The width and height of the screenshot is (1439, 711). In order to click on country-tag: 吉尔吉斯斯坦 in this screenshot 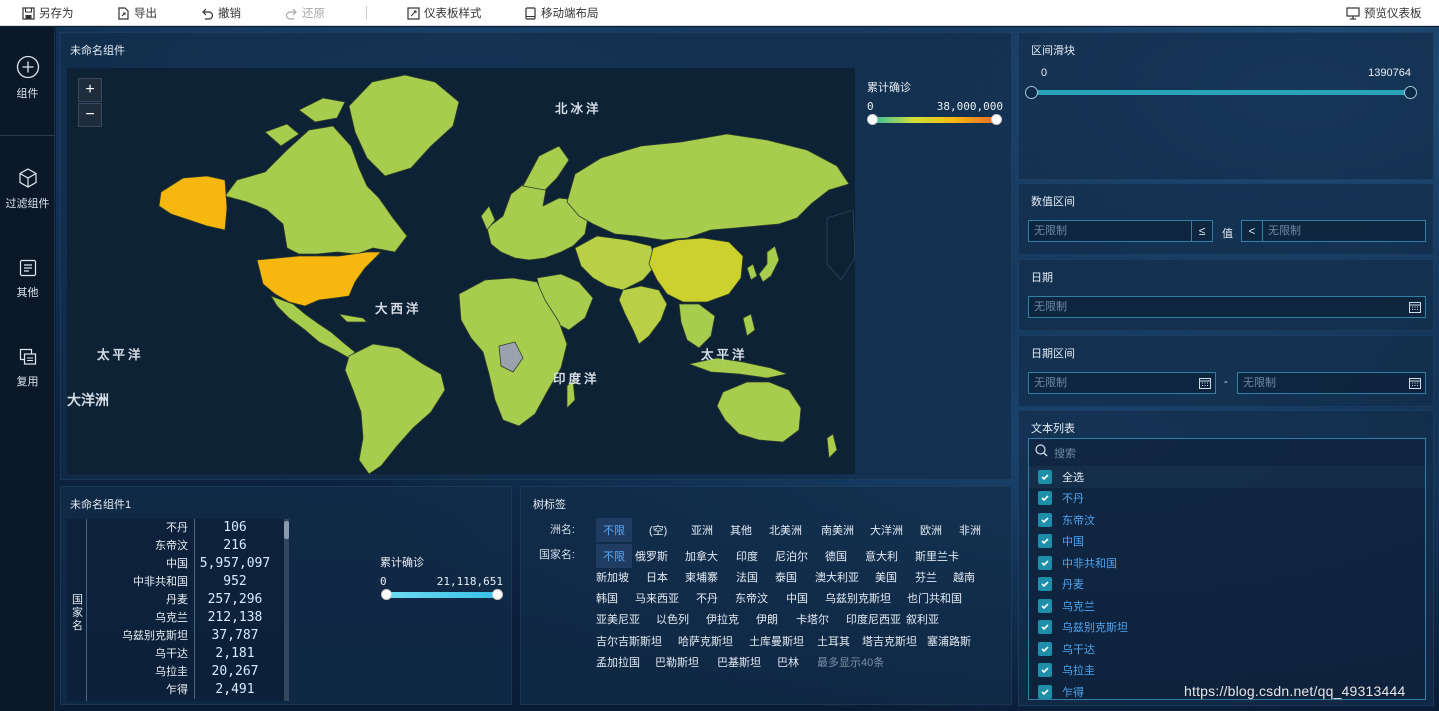, I will do `click(629, 641)`.